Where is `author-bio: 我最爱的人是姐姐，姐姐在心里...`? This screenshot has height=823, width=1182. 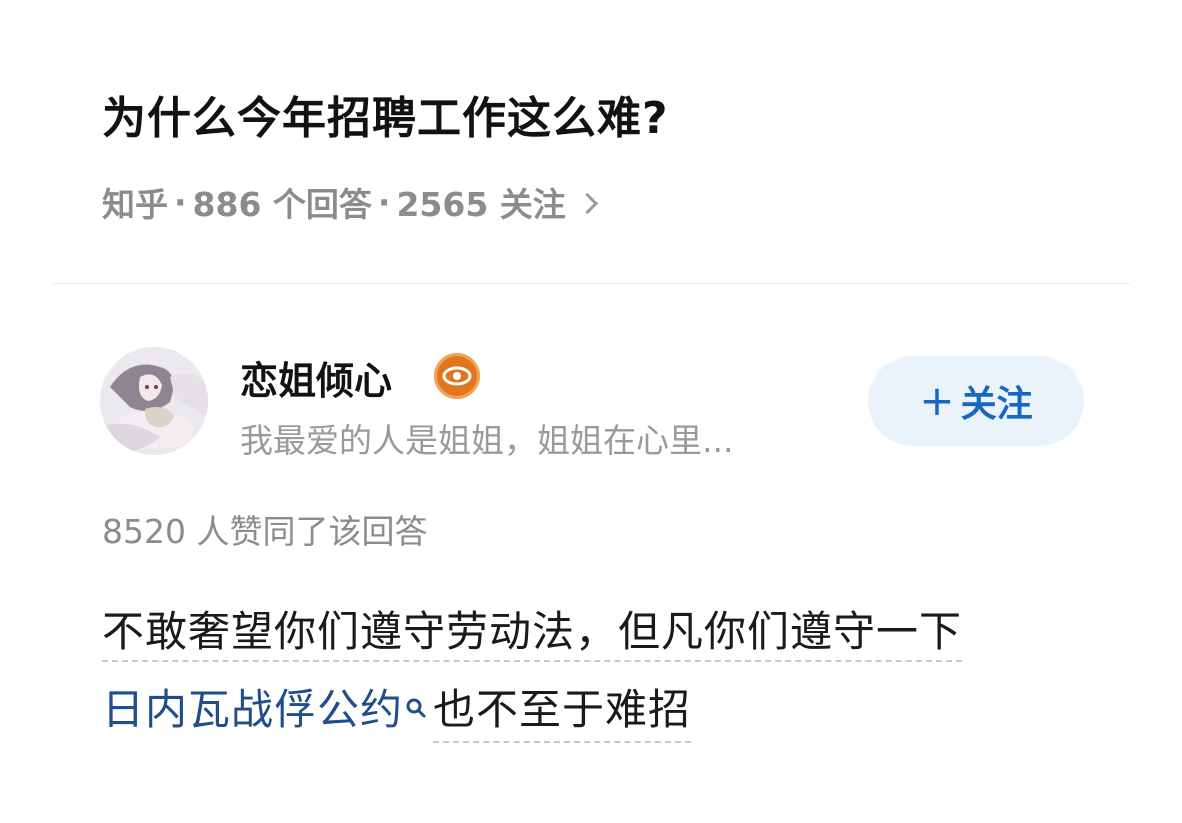
author-bio: 我最爱的人是姐姐，姐姐在心里... is located at coordinates (487, 440).